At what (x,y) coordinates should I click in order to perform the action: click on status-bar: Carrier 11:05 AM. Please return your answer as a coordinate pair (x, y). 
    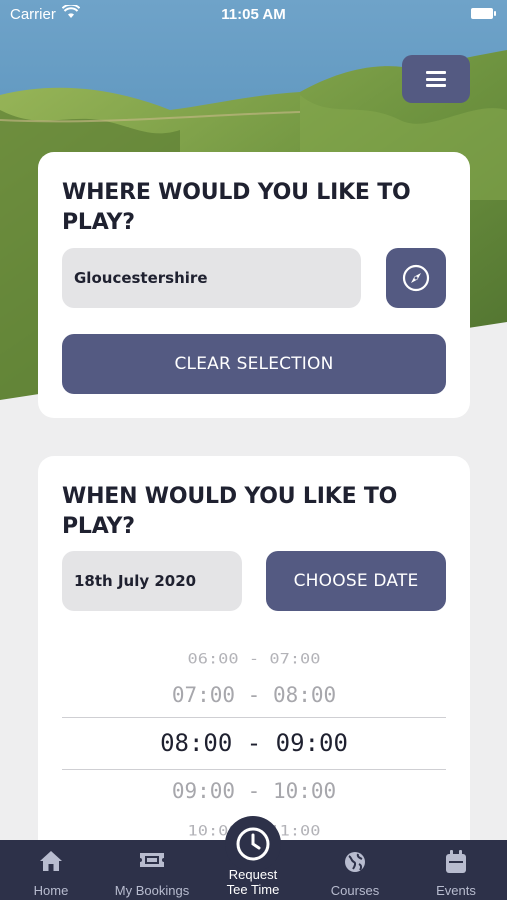
    Looking at the image, I should click on (253, 14).